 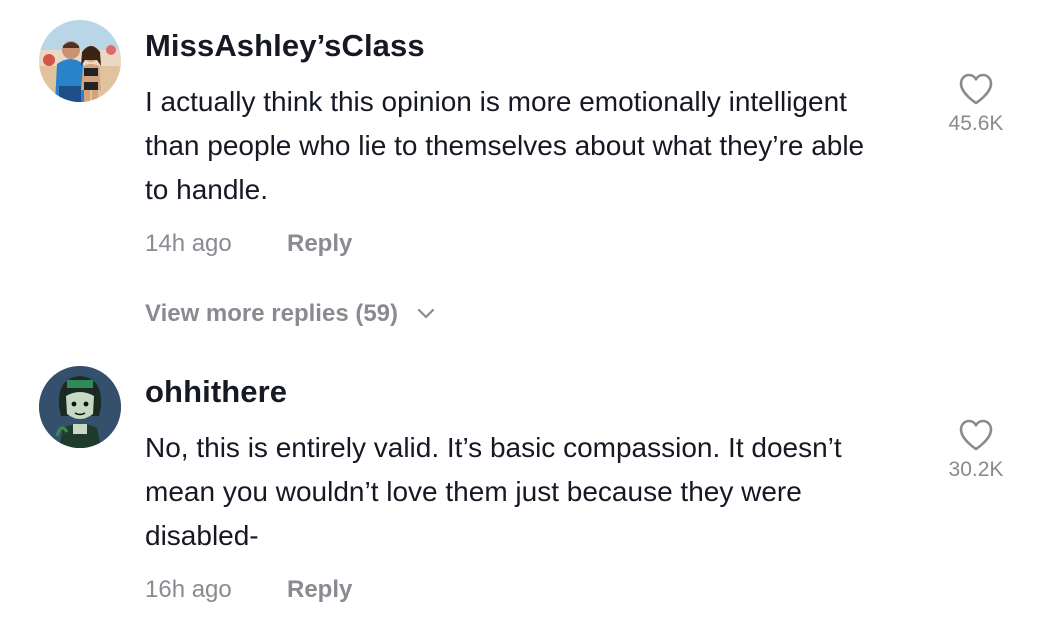 I want to click on like-button: 45.6K, so click(x=976, y=104).